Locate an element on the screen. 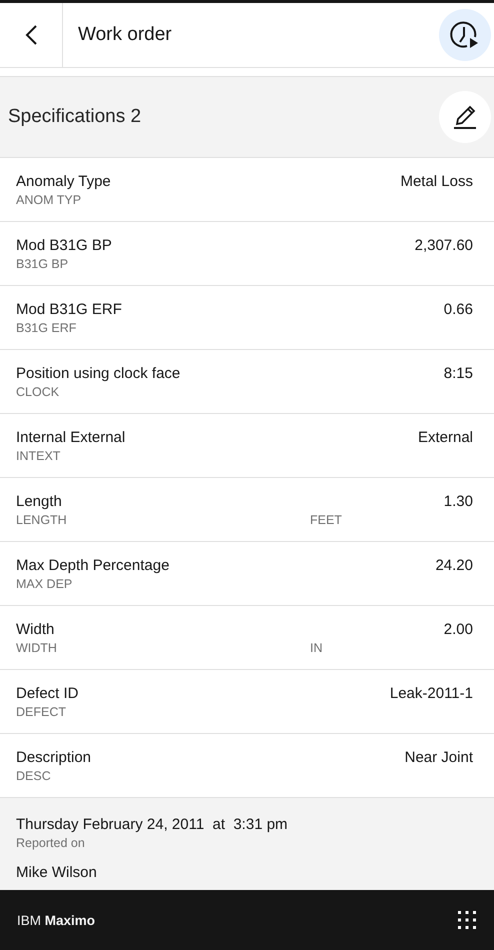 This screenshot has width=494, height=950. attribute-name: MAX DEP is located at coordinates (44, 584).